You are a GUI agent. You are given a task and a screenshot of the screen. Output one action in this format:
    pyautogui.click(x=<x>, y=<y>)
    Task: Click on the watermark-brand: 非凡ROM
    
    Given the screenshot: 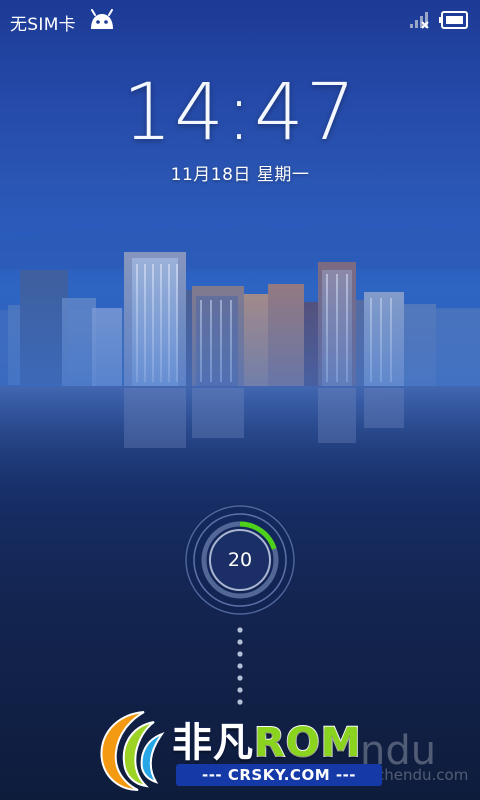 What is the action you would take?
    pyautogui.click(x=267, y=739)
    